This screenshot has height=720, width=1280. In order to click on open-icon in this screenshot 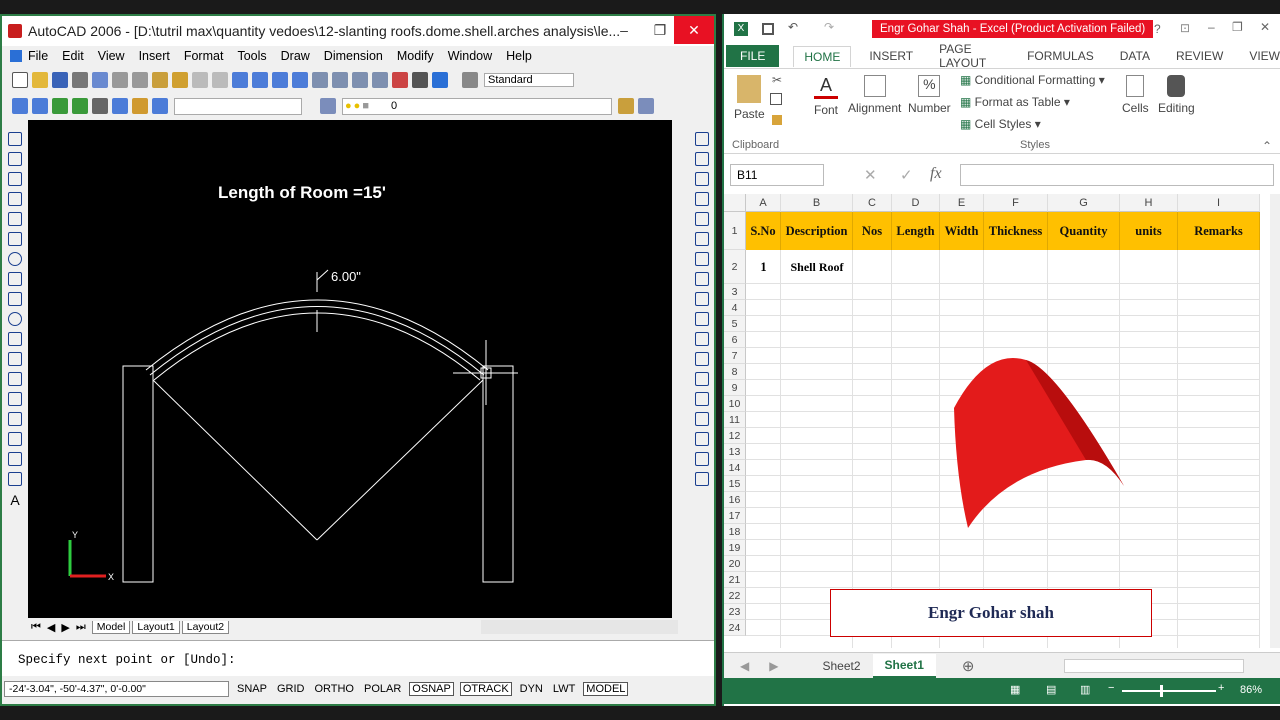, I will do `click(40, 80)`.